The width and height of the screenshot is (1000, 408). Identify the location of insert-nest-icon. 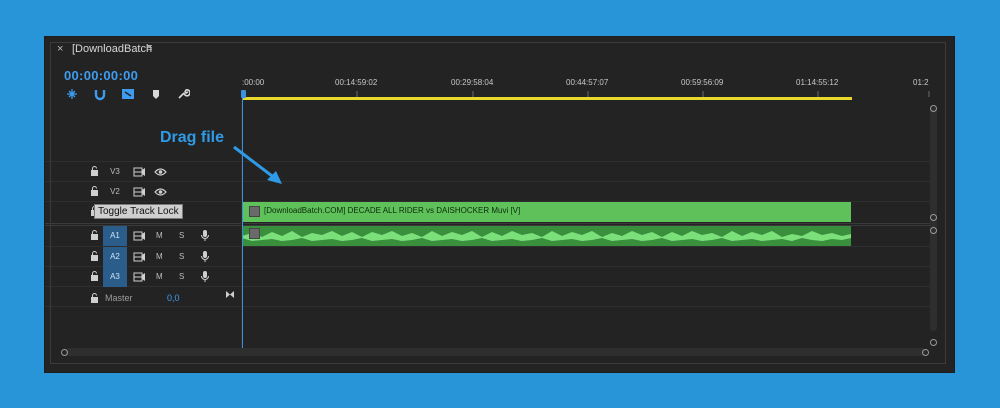
(72, 94).